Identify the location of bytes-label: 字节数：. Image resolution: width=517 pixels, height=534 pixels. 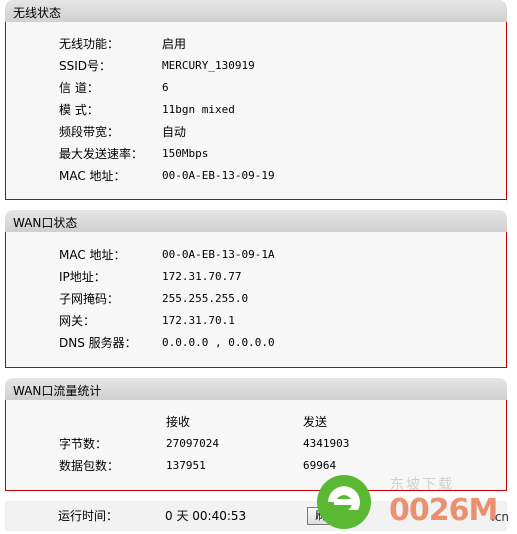
(83, 444).